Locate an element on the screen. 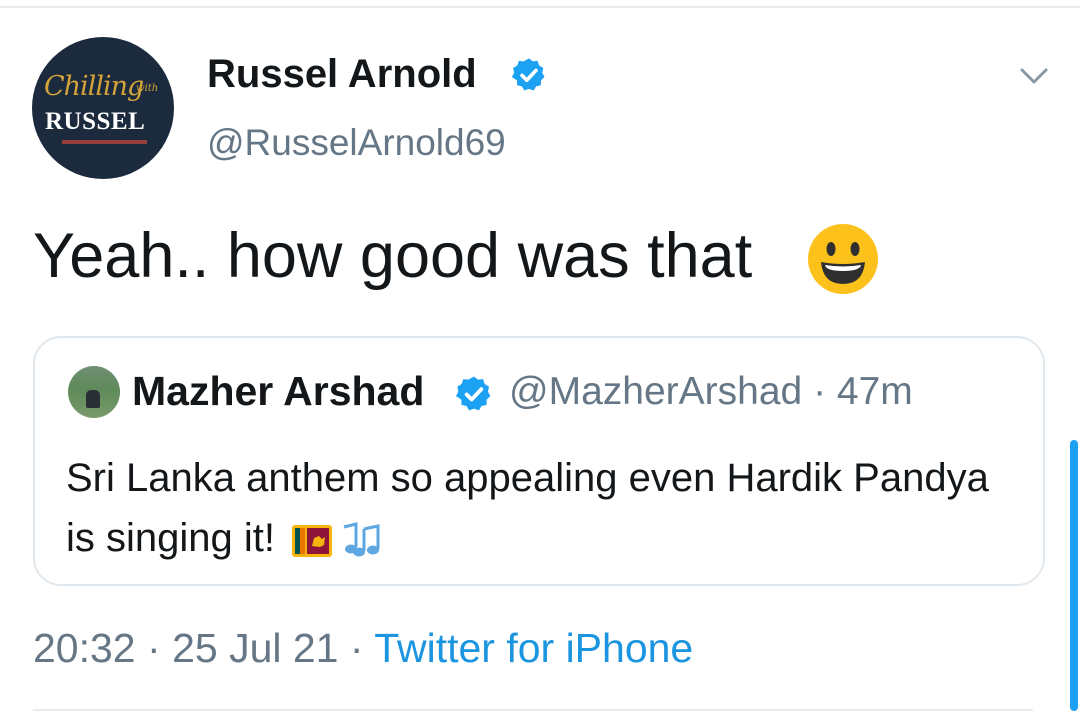  tweet-text: Yeah.. how good was that is located at coordinates (393, 256).